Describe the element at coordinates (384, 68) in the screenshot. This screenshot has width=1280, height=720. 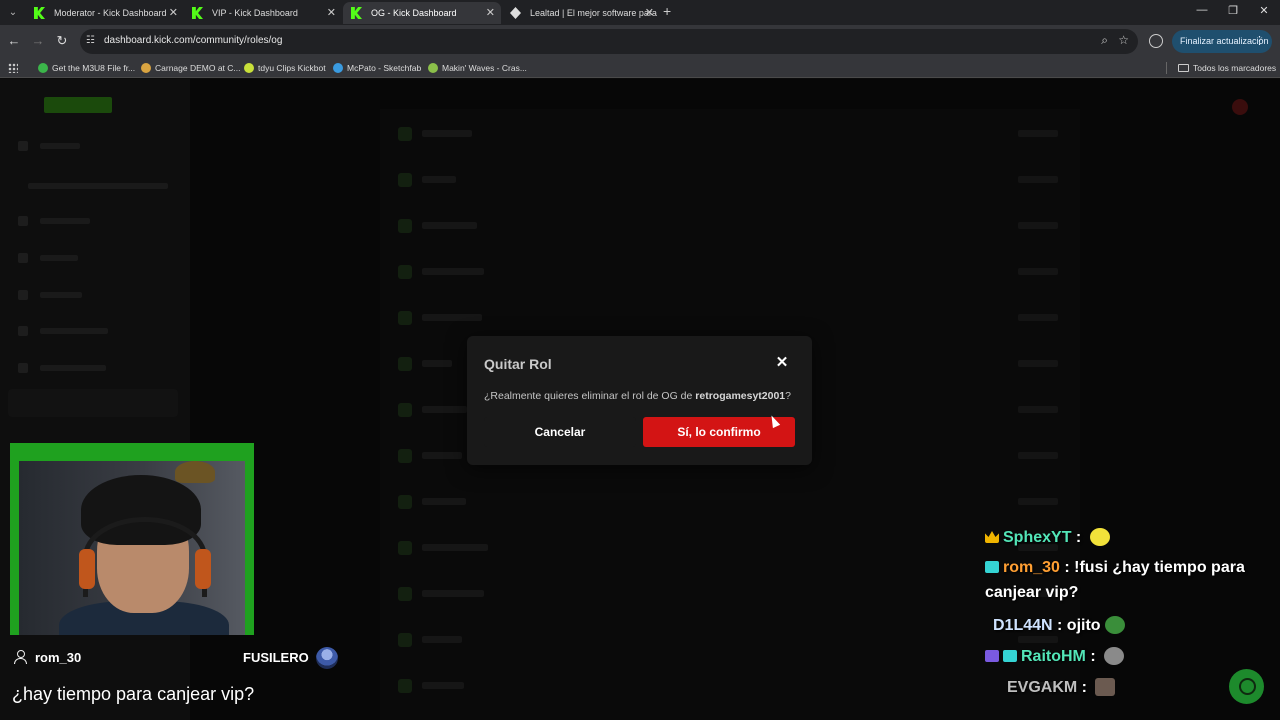
I see `bookmark-label: McPato - Sketchfab` at that location.